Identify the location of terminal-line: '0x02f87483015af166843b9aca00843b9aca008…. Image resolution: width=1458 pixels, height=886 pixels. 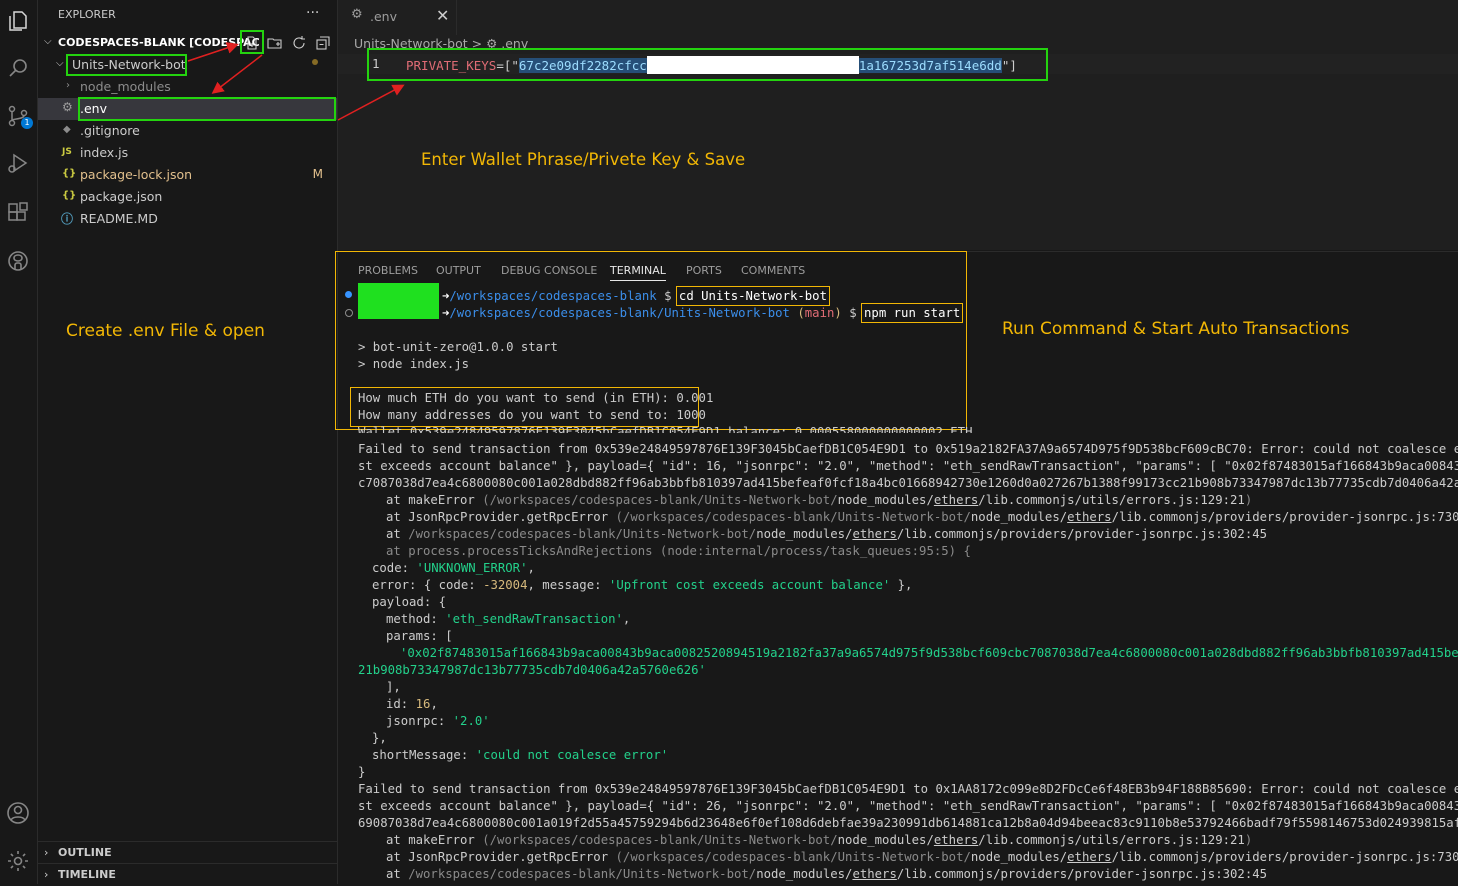
(929, 653).